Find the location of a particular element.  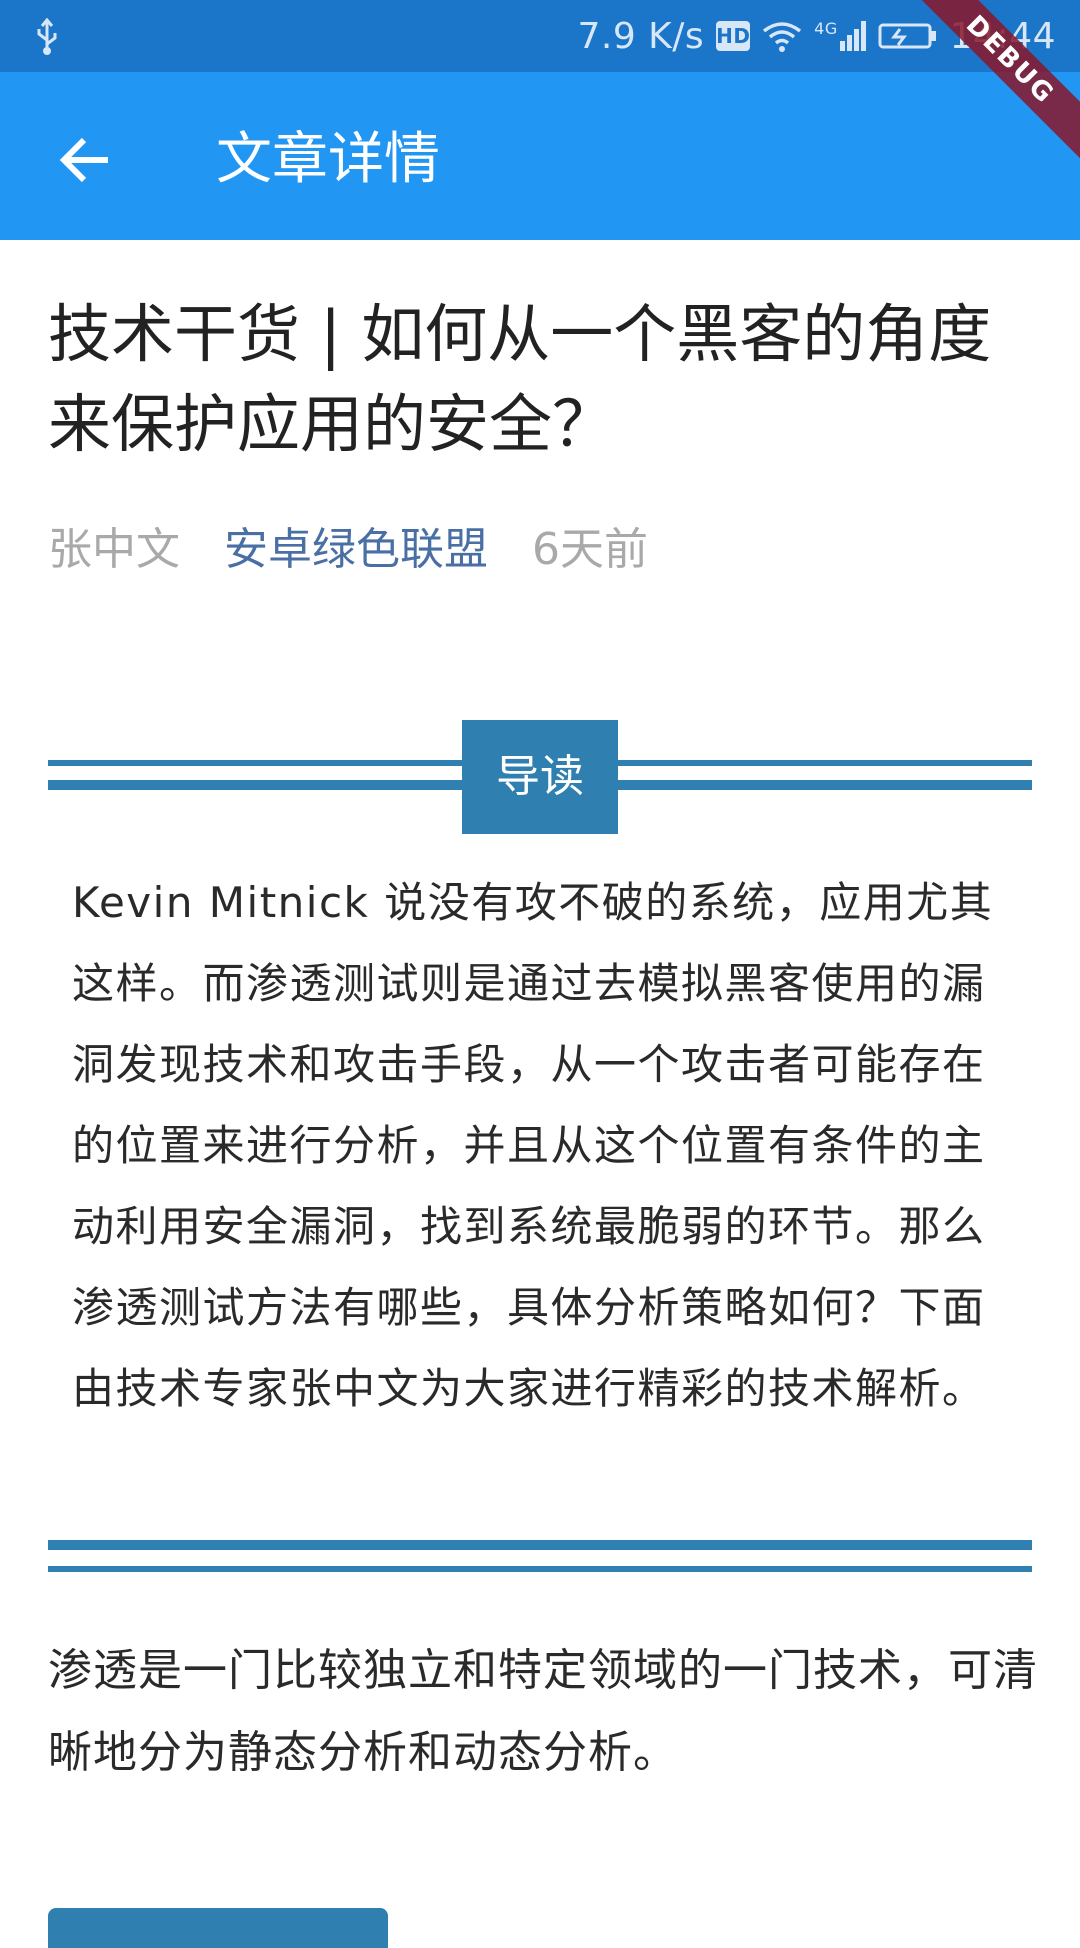

intro-label: 导读 is located at coordinates (540, 777).